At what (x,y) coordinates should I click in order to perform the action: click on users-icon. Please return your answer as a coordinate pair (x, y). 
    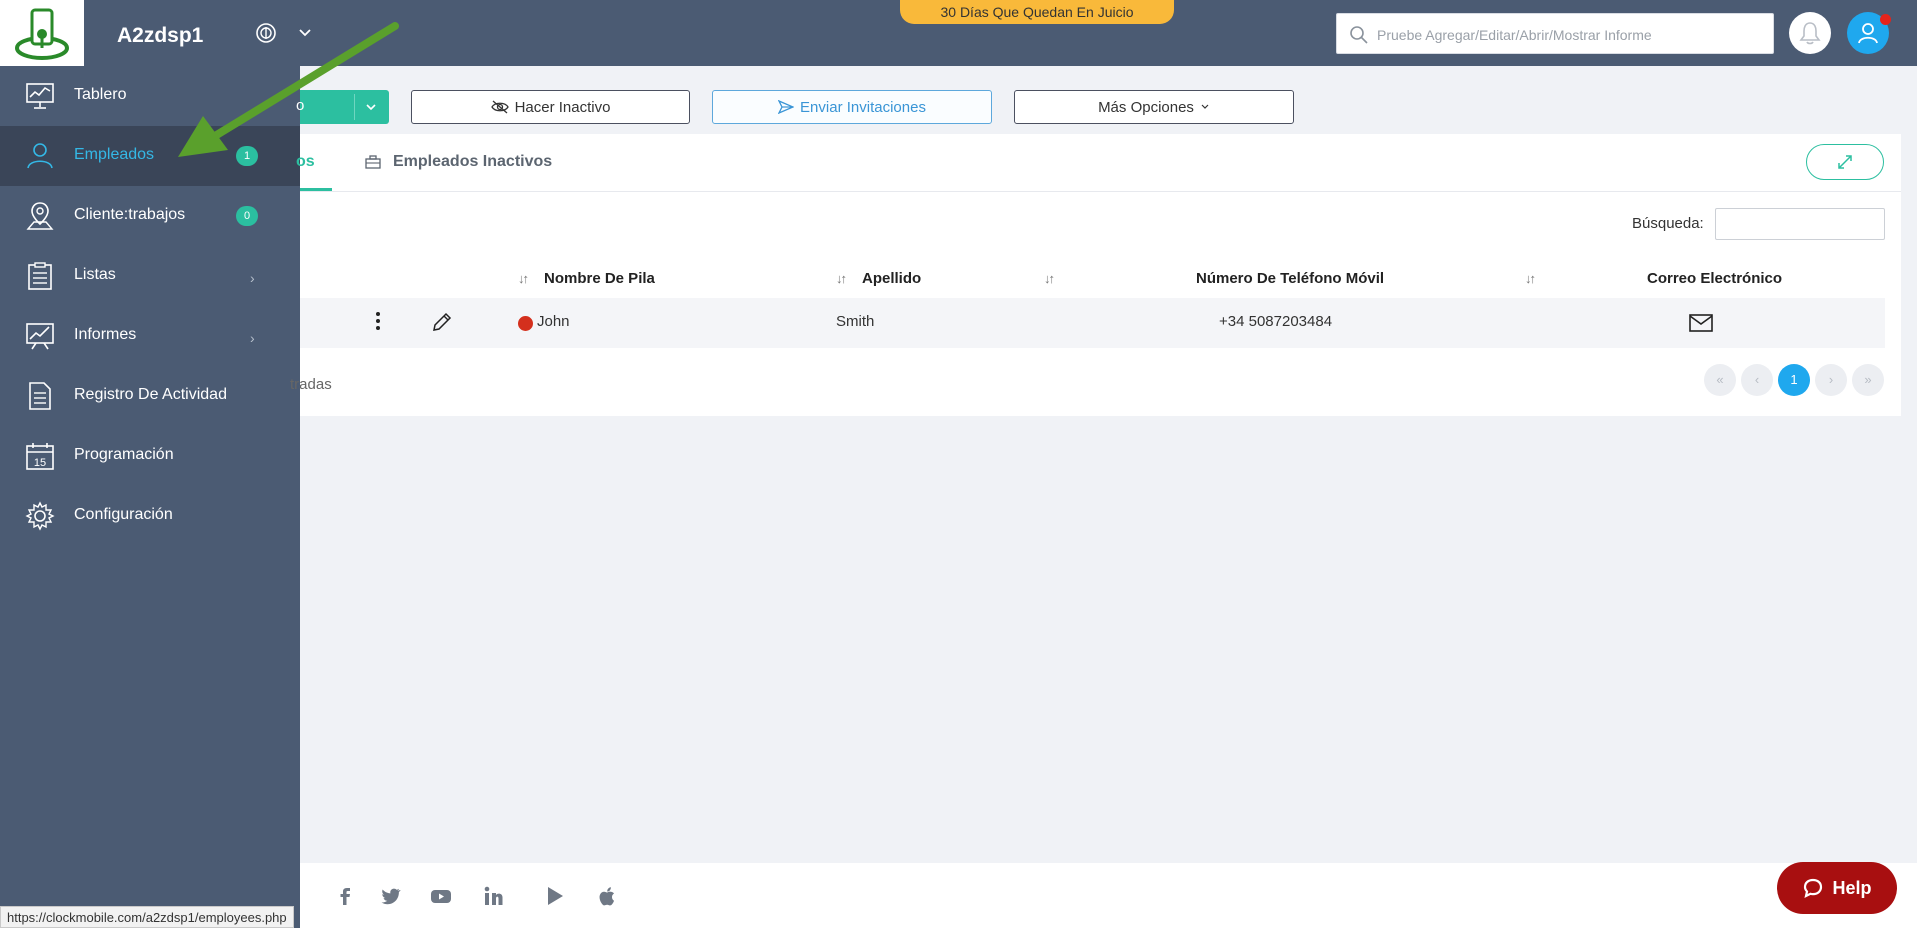
    Looking at the image, I should click on (40, 156).